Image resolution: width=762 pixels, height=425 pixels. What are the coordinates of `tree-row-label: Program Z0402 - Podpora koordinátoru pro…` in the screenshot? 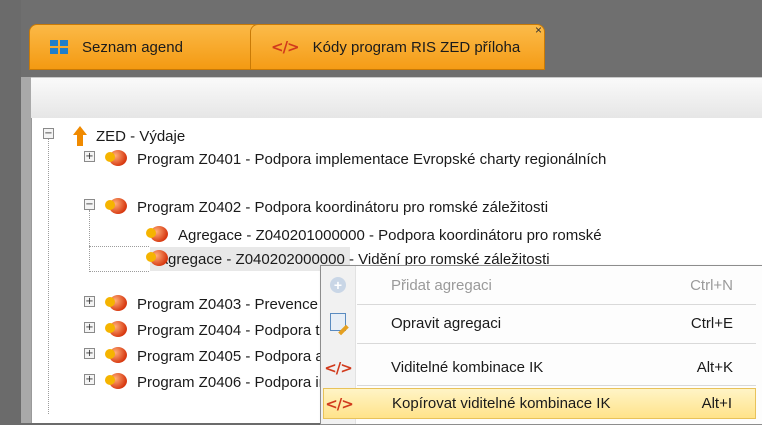 It's located at (343, 207).